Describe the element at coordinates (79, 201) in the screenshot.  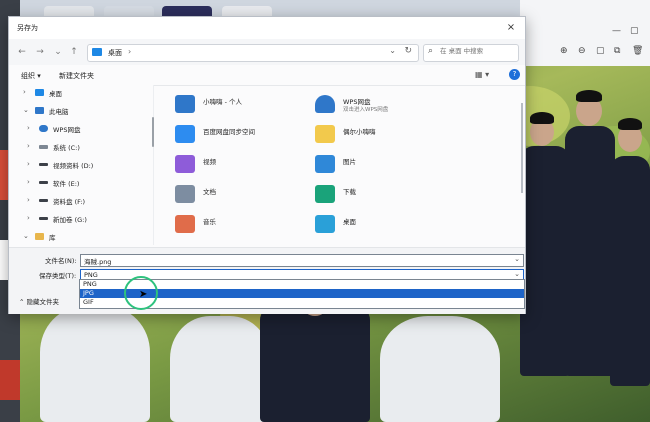
I see `sidebar-item-drive-f: › 资料盘 (F:)` at that location.